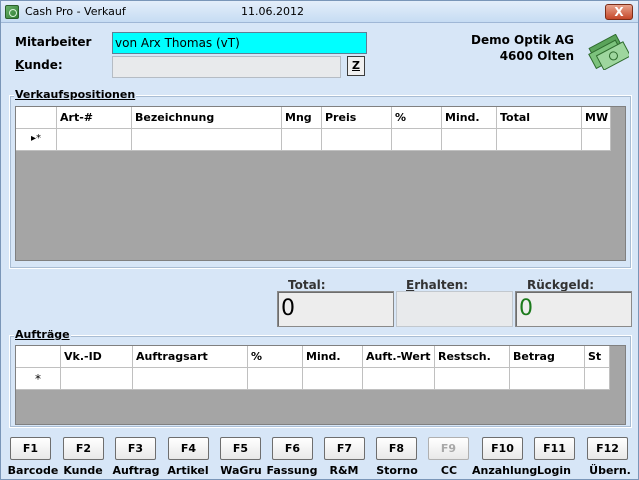  What do you see at coordinates (608, 52) in the screenshot?
I see `money-bills-icon` at bounding box center [608, 52].